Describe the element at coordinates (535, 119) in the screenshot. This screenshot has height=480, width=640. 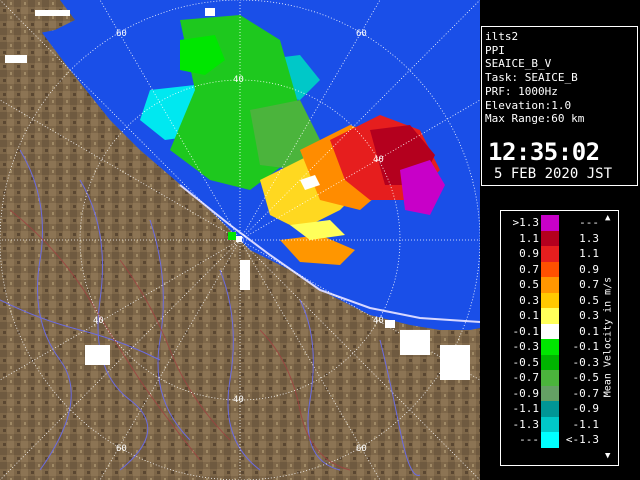
I see `max-range-value: Max Range:60 km` at that location.